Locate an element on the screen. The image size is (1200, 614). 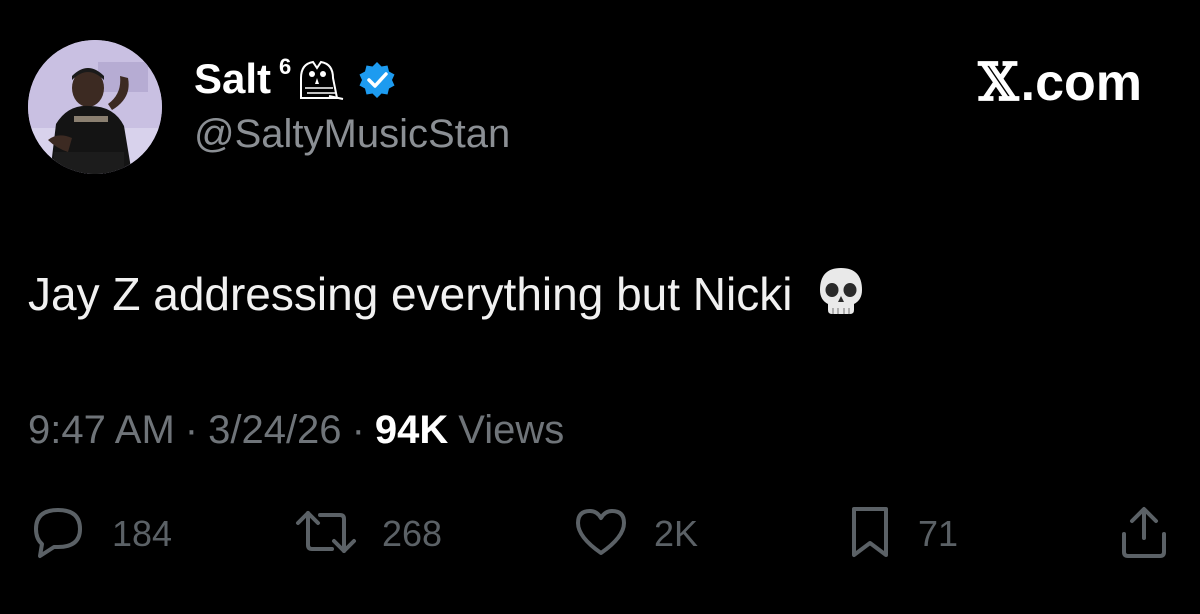
author-name-superscript: 6 is located at coordinates (285, 66).